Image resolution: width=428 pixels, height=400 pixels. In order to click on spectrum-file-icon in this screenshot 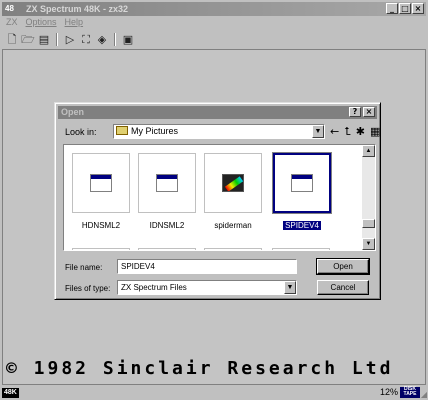, I will do `click(233, 183)`.